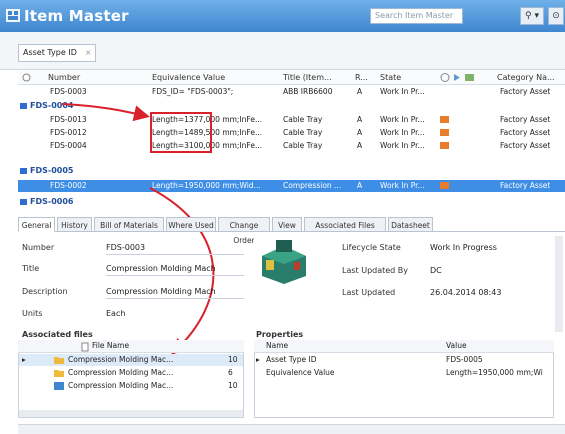 This screenshot has height=434, width=565. Describe the element at coordinates (375, 270) in the screenshot. I see `last-updated-by-label: Last Updated By` at that location.